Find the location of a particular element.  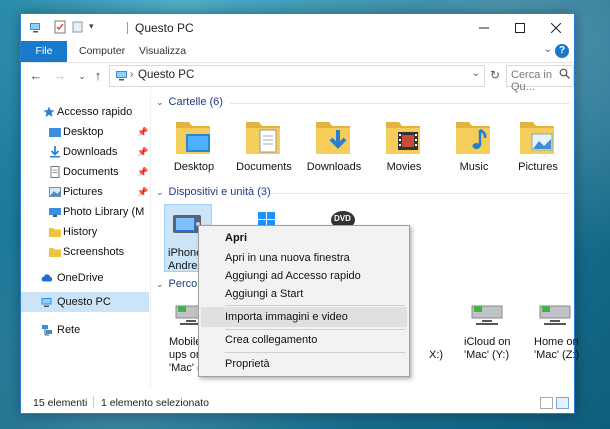

new-folder-icon is located at coordinates (78, 27).